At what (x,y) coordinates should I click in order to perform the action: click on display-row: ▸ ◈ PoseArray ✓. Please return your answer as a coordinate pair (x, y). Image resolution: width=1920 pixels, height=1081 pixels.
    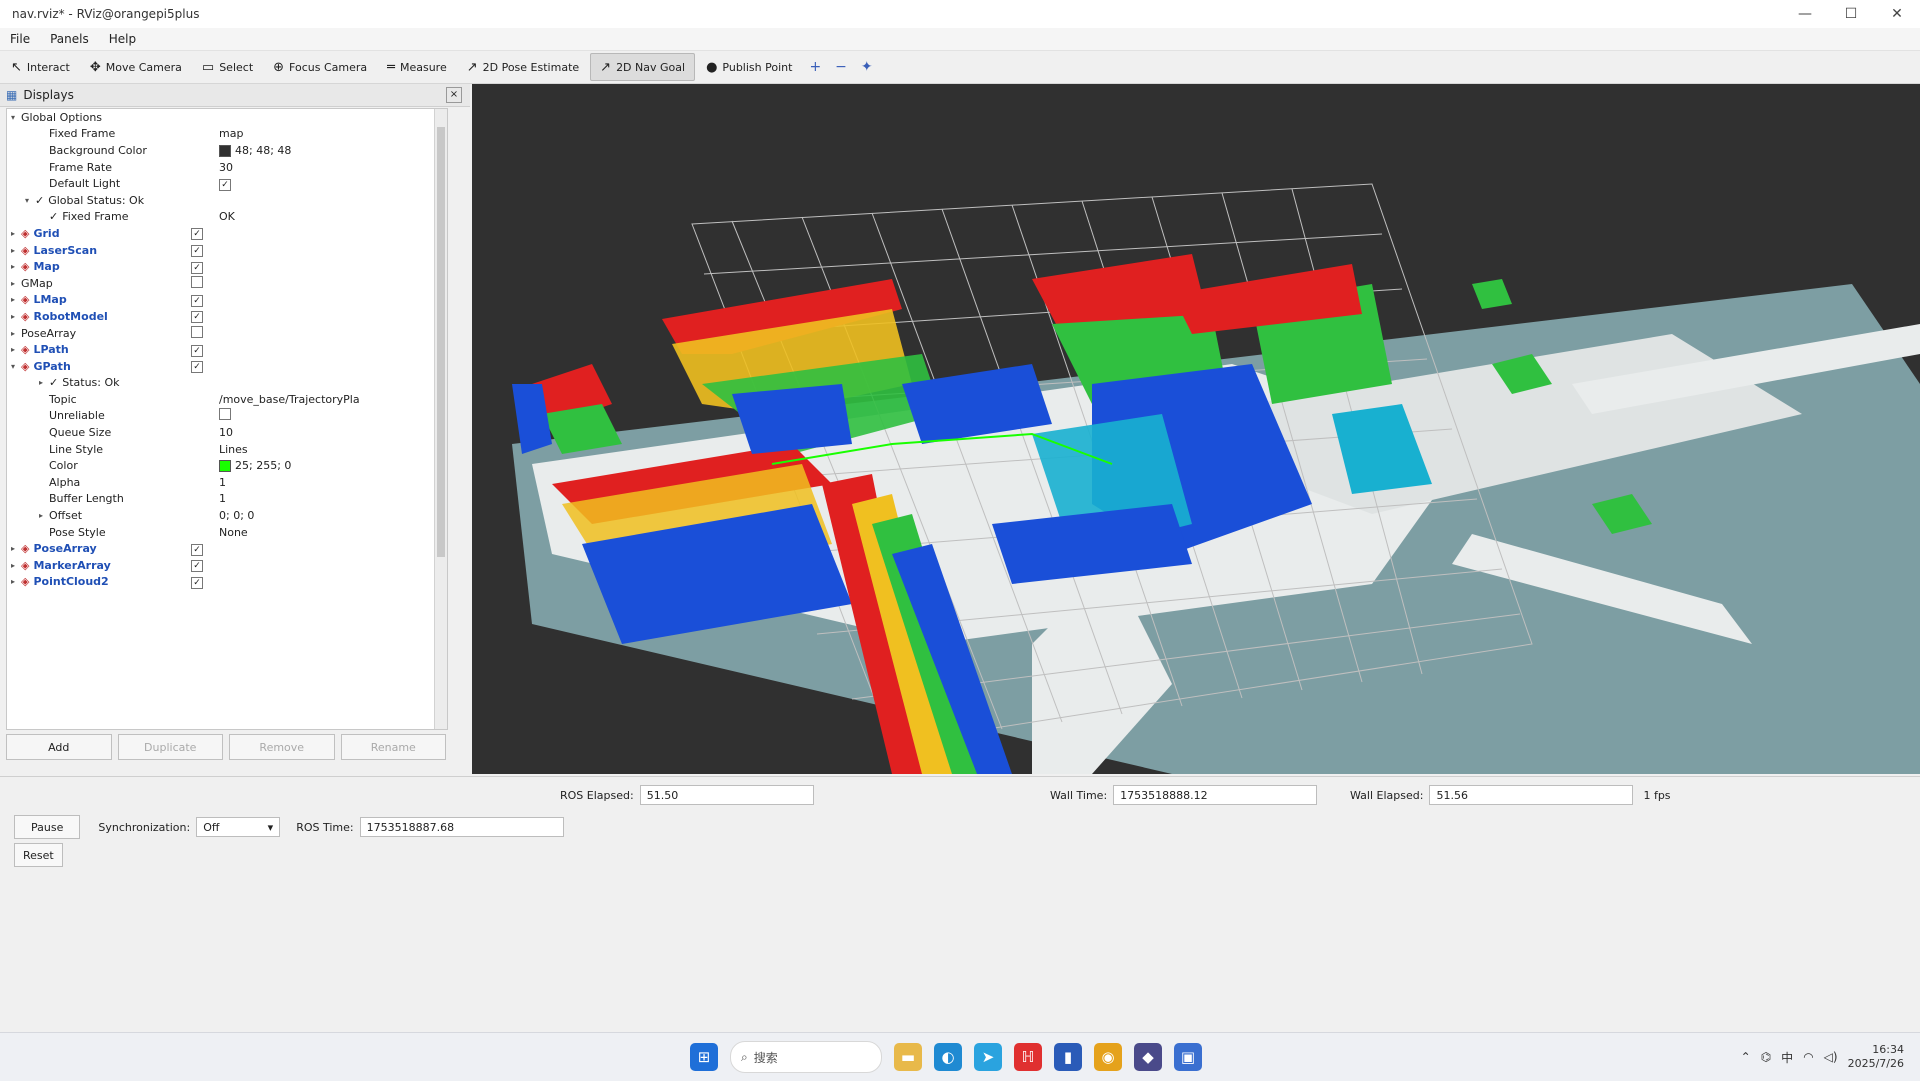
    Looking at the image, I should click on (227, 548).